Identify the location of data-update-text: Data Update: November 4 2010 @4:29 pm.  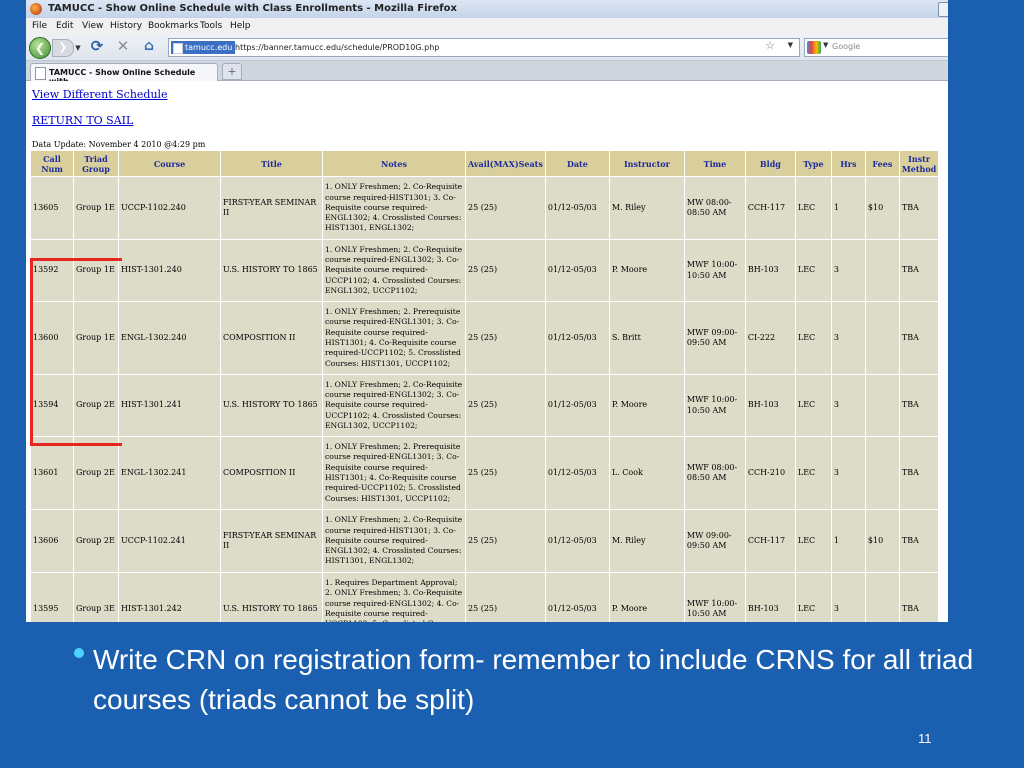
(119, 144).